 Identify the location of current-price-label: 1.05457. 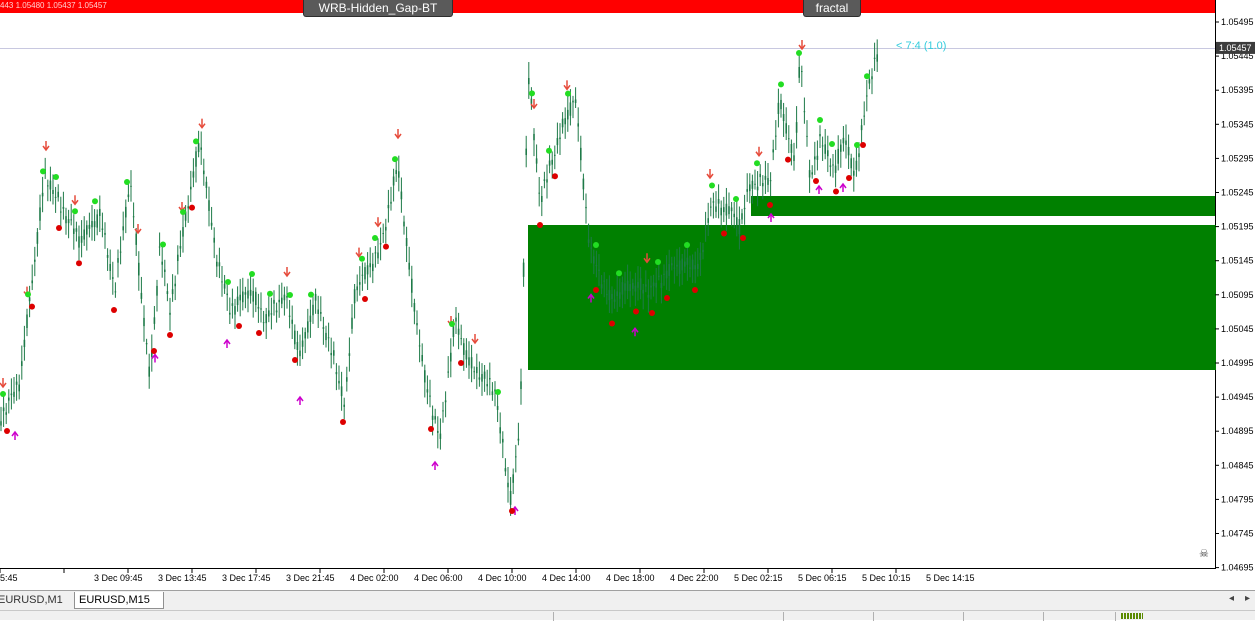
(1235, 48).